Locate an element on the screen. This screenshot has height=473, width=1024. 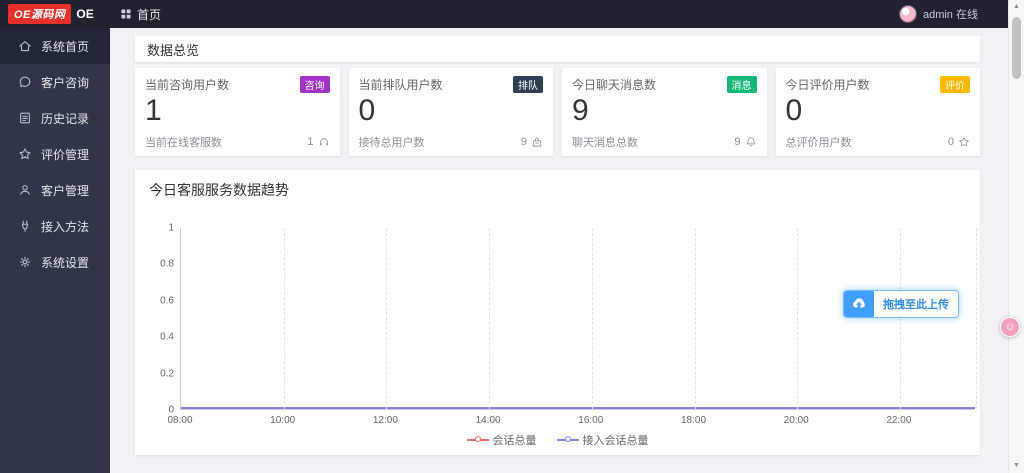
grid-icon is located at coordinates (126, 14).